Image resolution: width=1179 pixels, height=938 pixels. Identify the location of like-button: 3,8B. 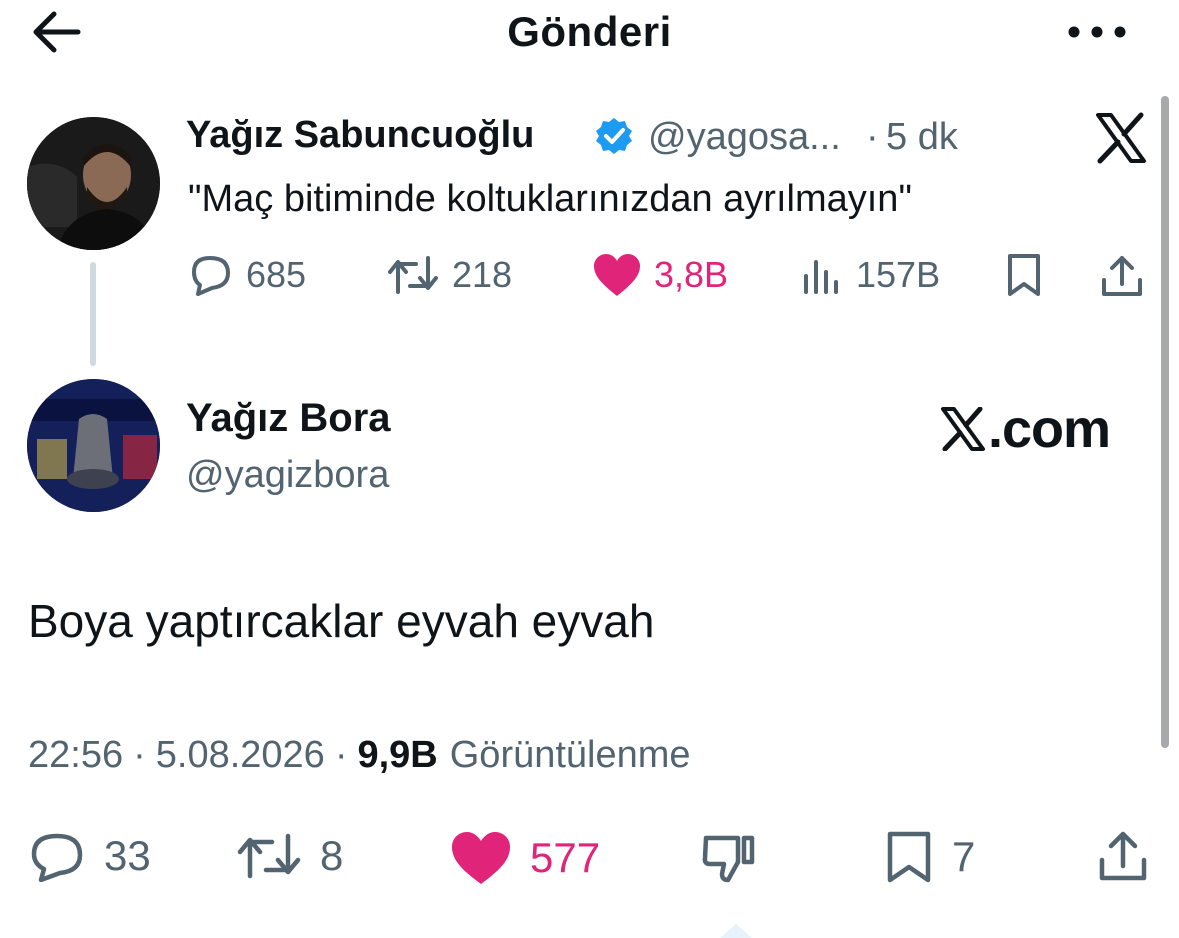
(660, 275).